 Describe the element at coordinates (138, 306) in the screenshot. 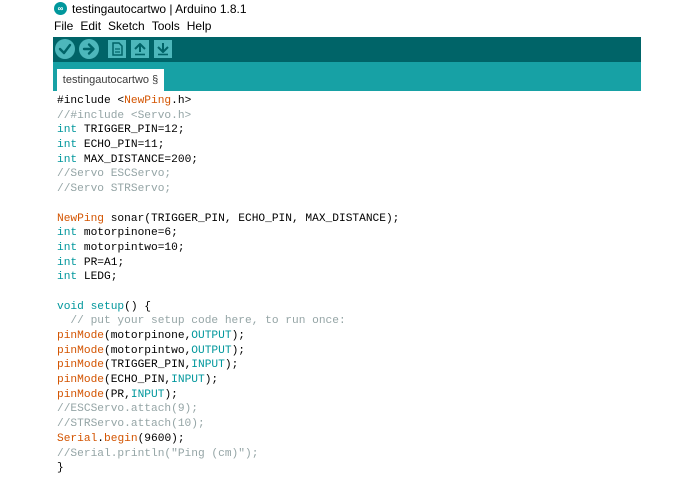

I see `code-token: () {` at that location.